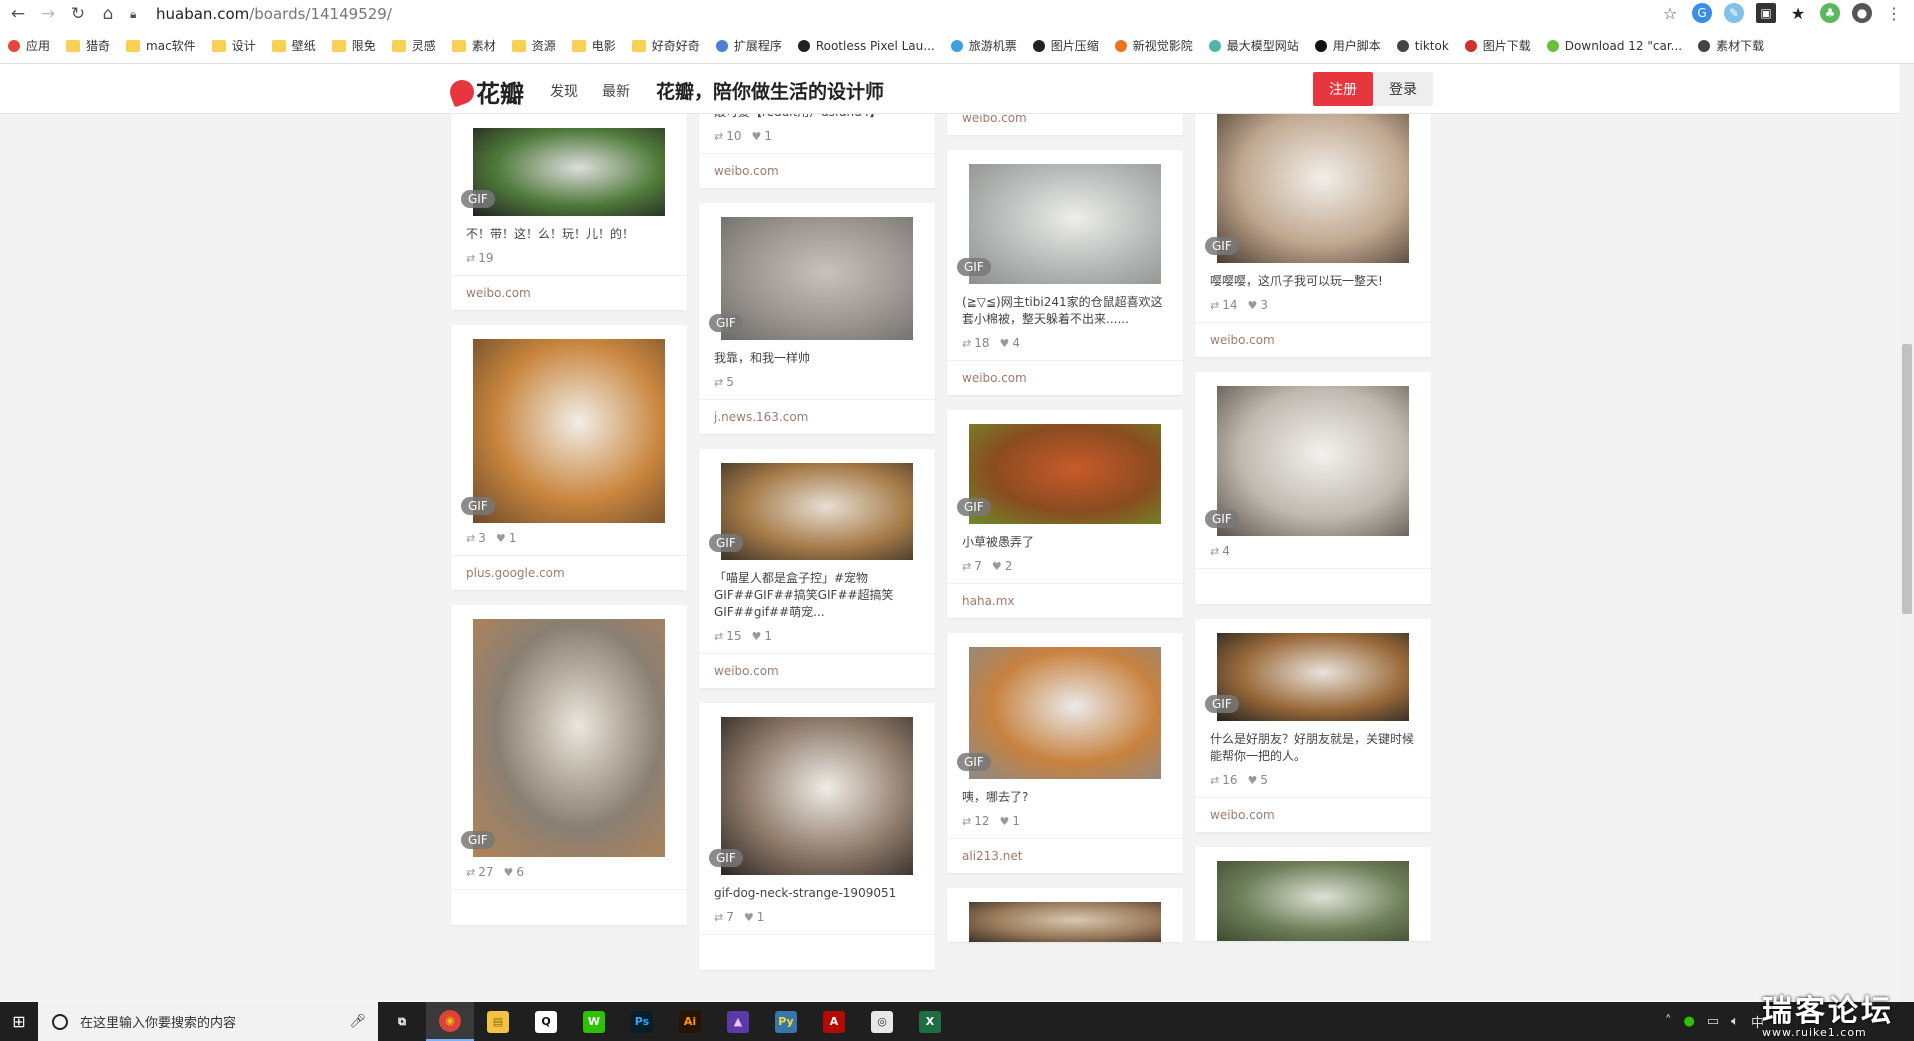 Image resolution: width=1914 pixels, height=1041 pixels. I want to click on login-button: 登录, so click(1403, 89).